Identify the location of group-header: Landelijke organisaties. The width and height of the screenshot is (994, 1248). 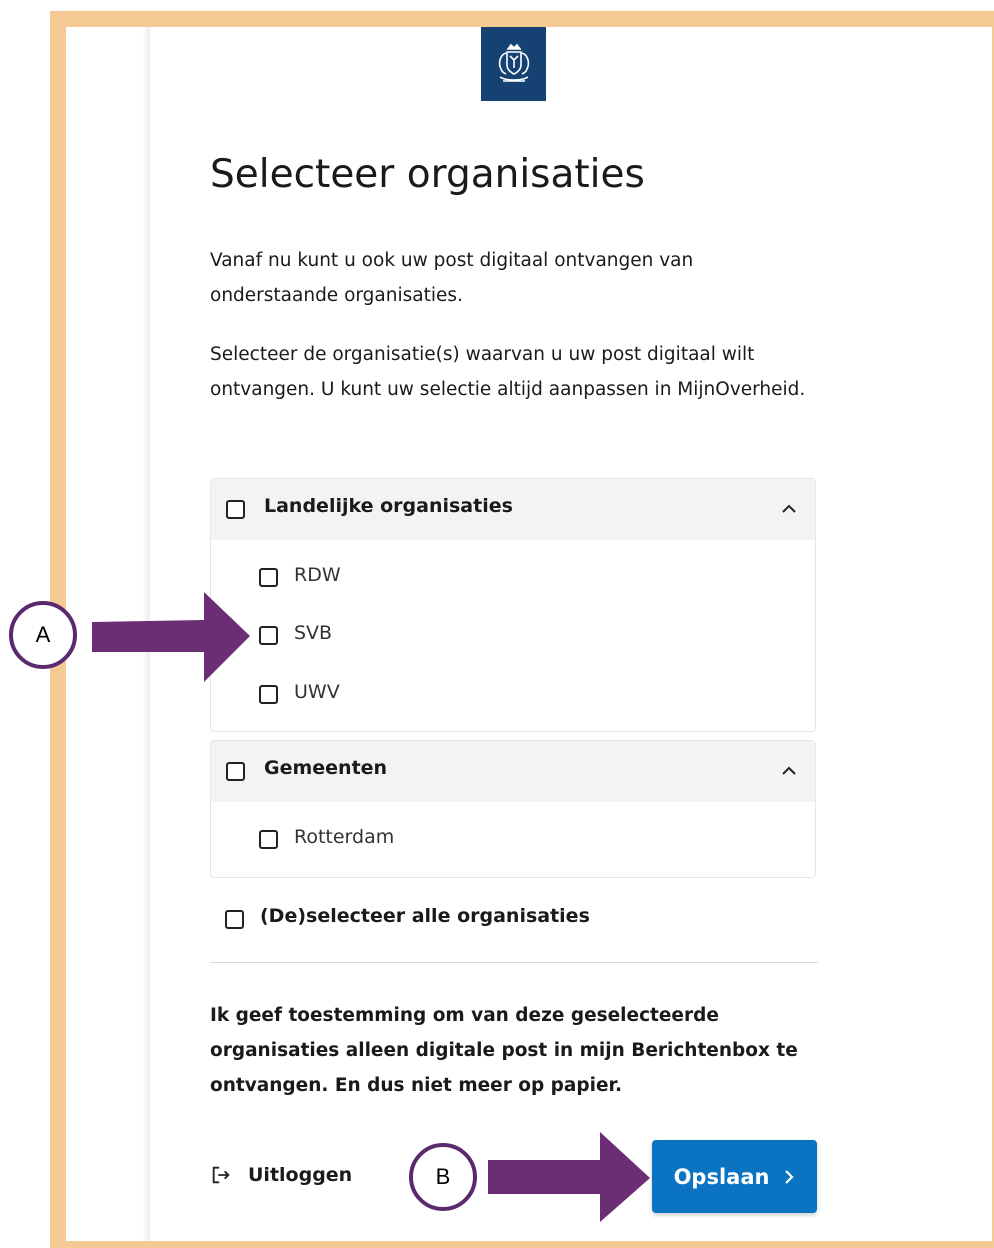
(513, 509).